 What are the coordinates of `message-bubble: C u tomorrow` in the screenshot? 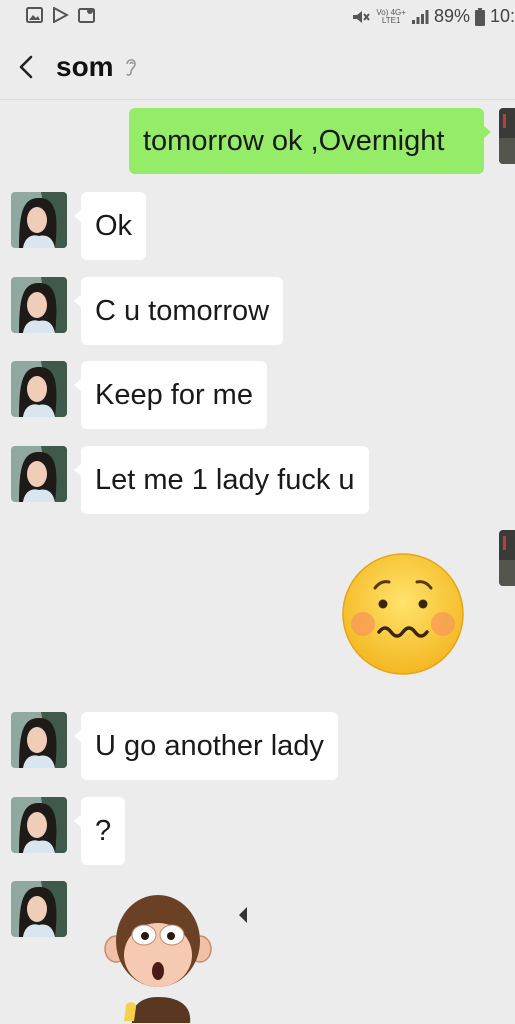 It's located at (178, 311).